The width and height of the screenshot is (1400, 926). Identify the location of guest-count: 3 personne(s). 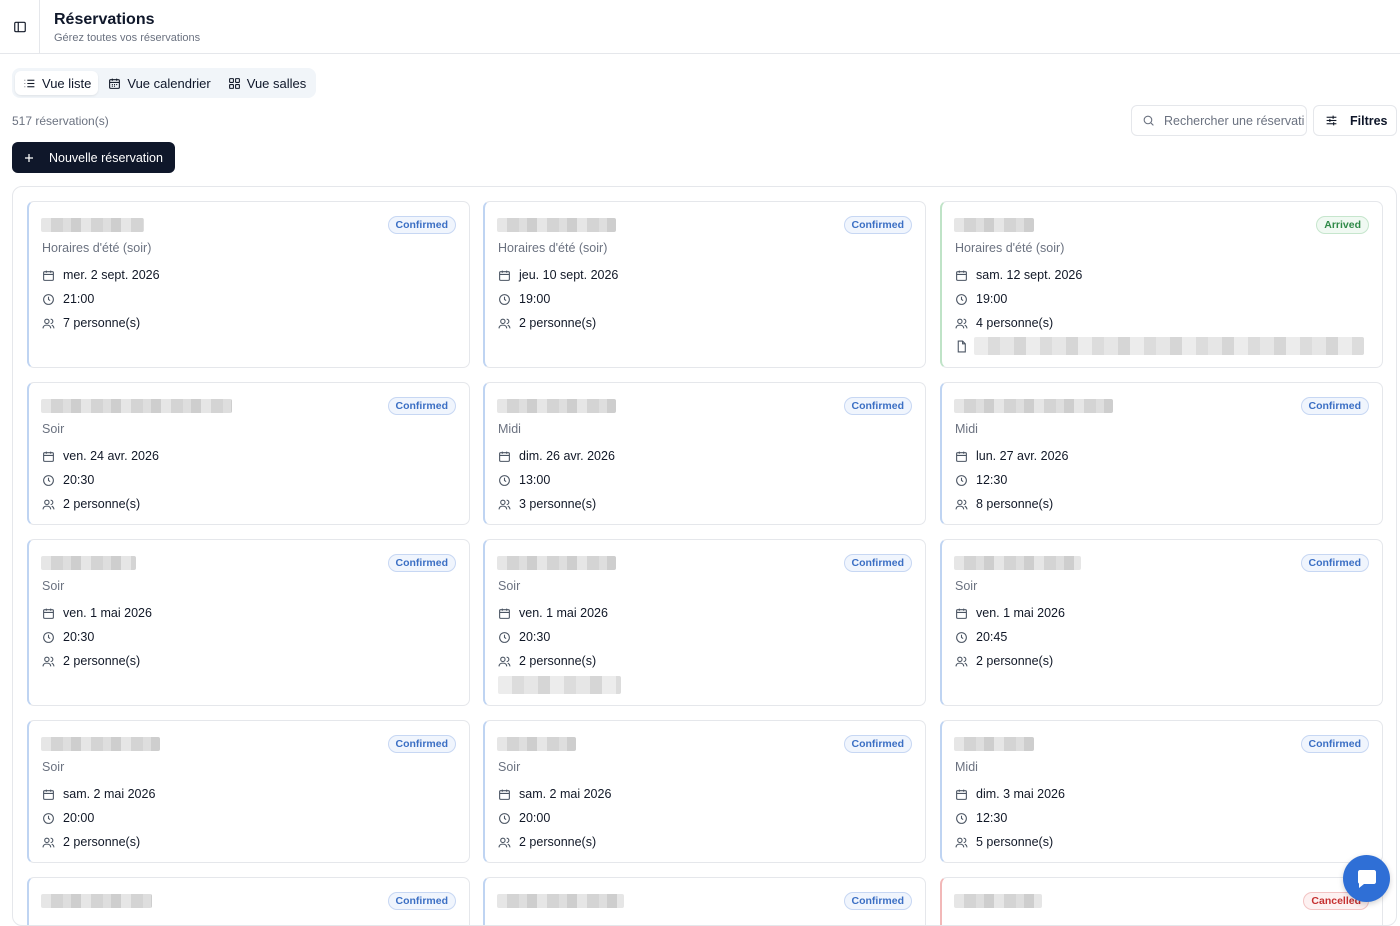
(558, 504).